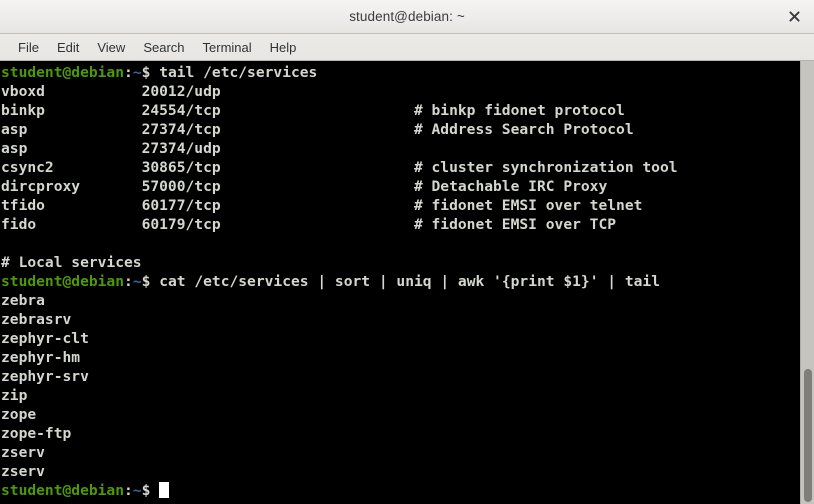  Describe the element at coordinates (111, 47) in the screenshot. I see `menu-item-view: View` at that location.